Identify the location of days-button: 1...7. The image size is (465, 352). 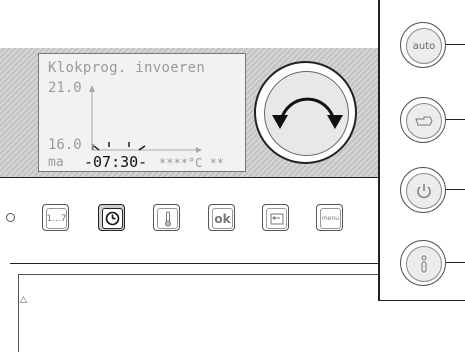
(55, 217).